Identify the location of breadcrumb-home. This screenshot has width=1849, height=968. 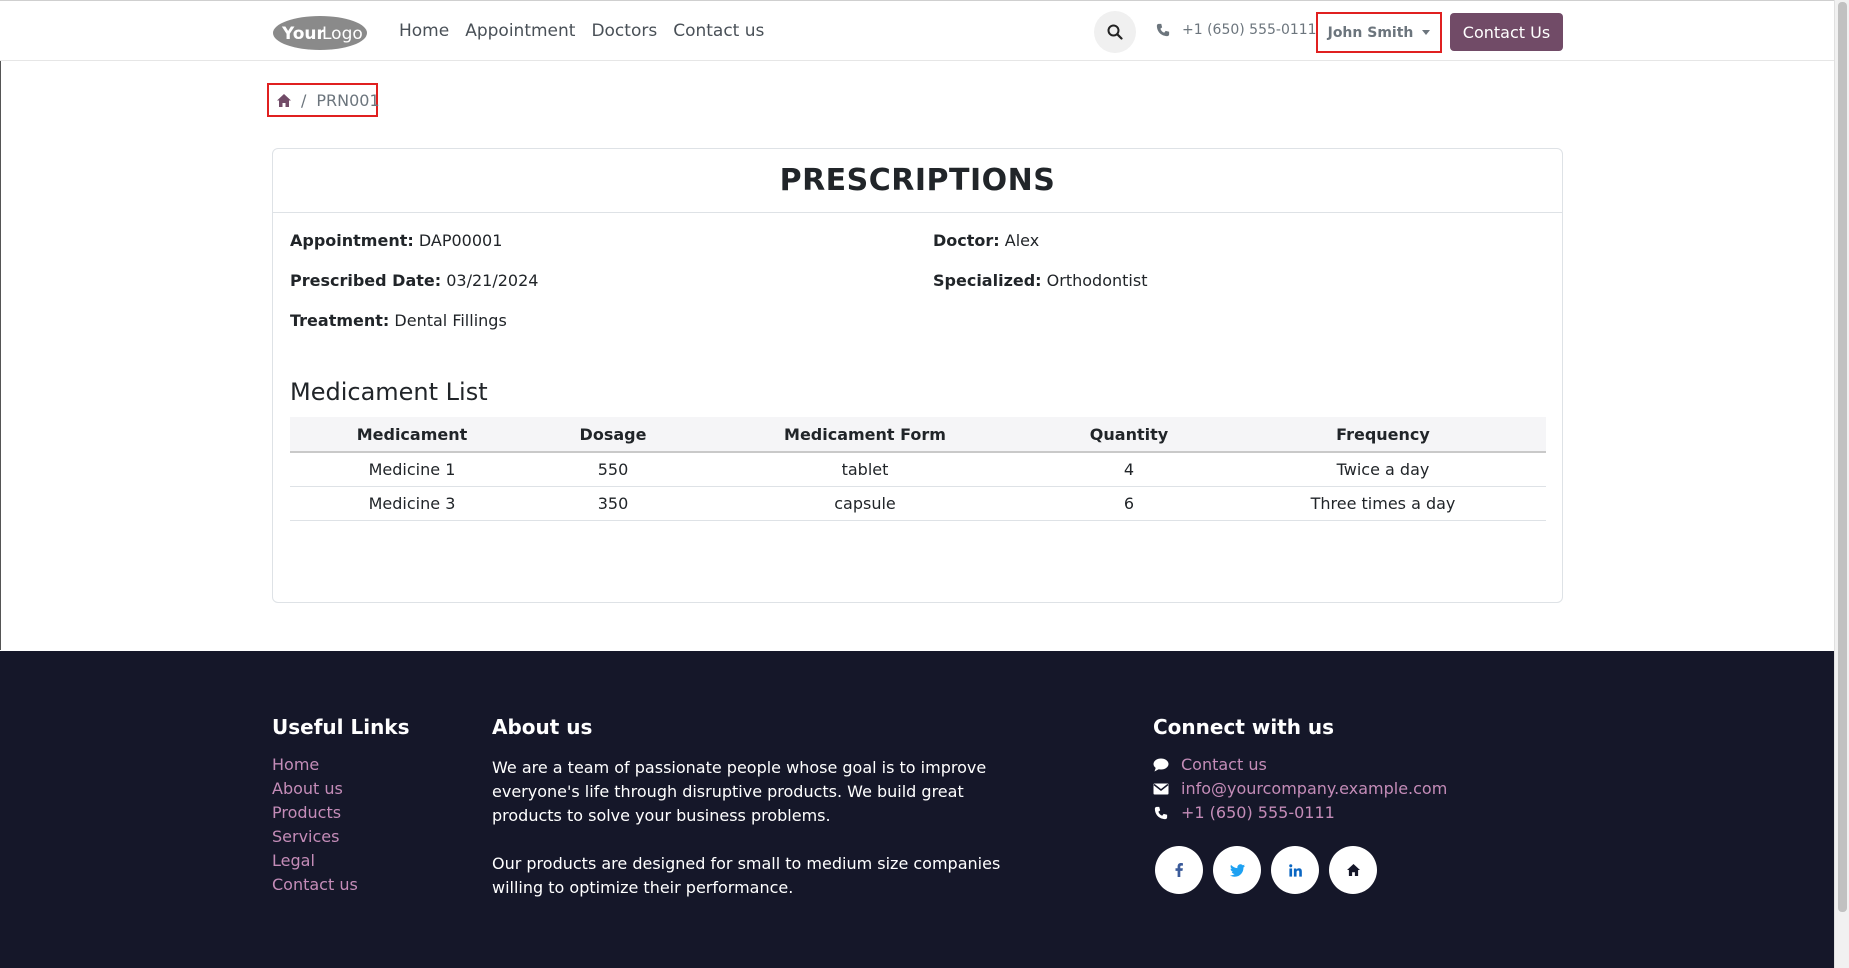
(284, 100).